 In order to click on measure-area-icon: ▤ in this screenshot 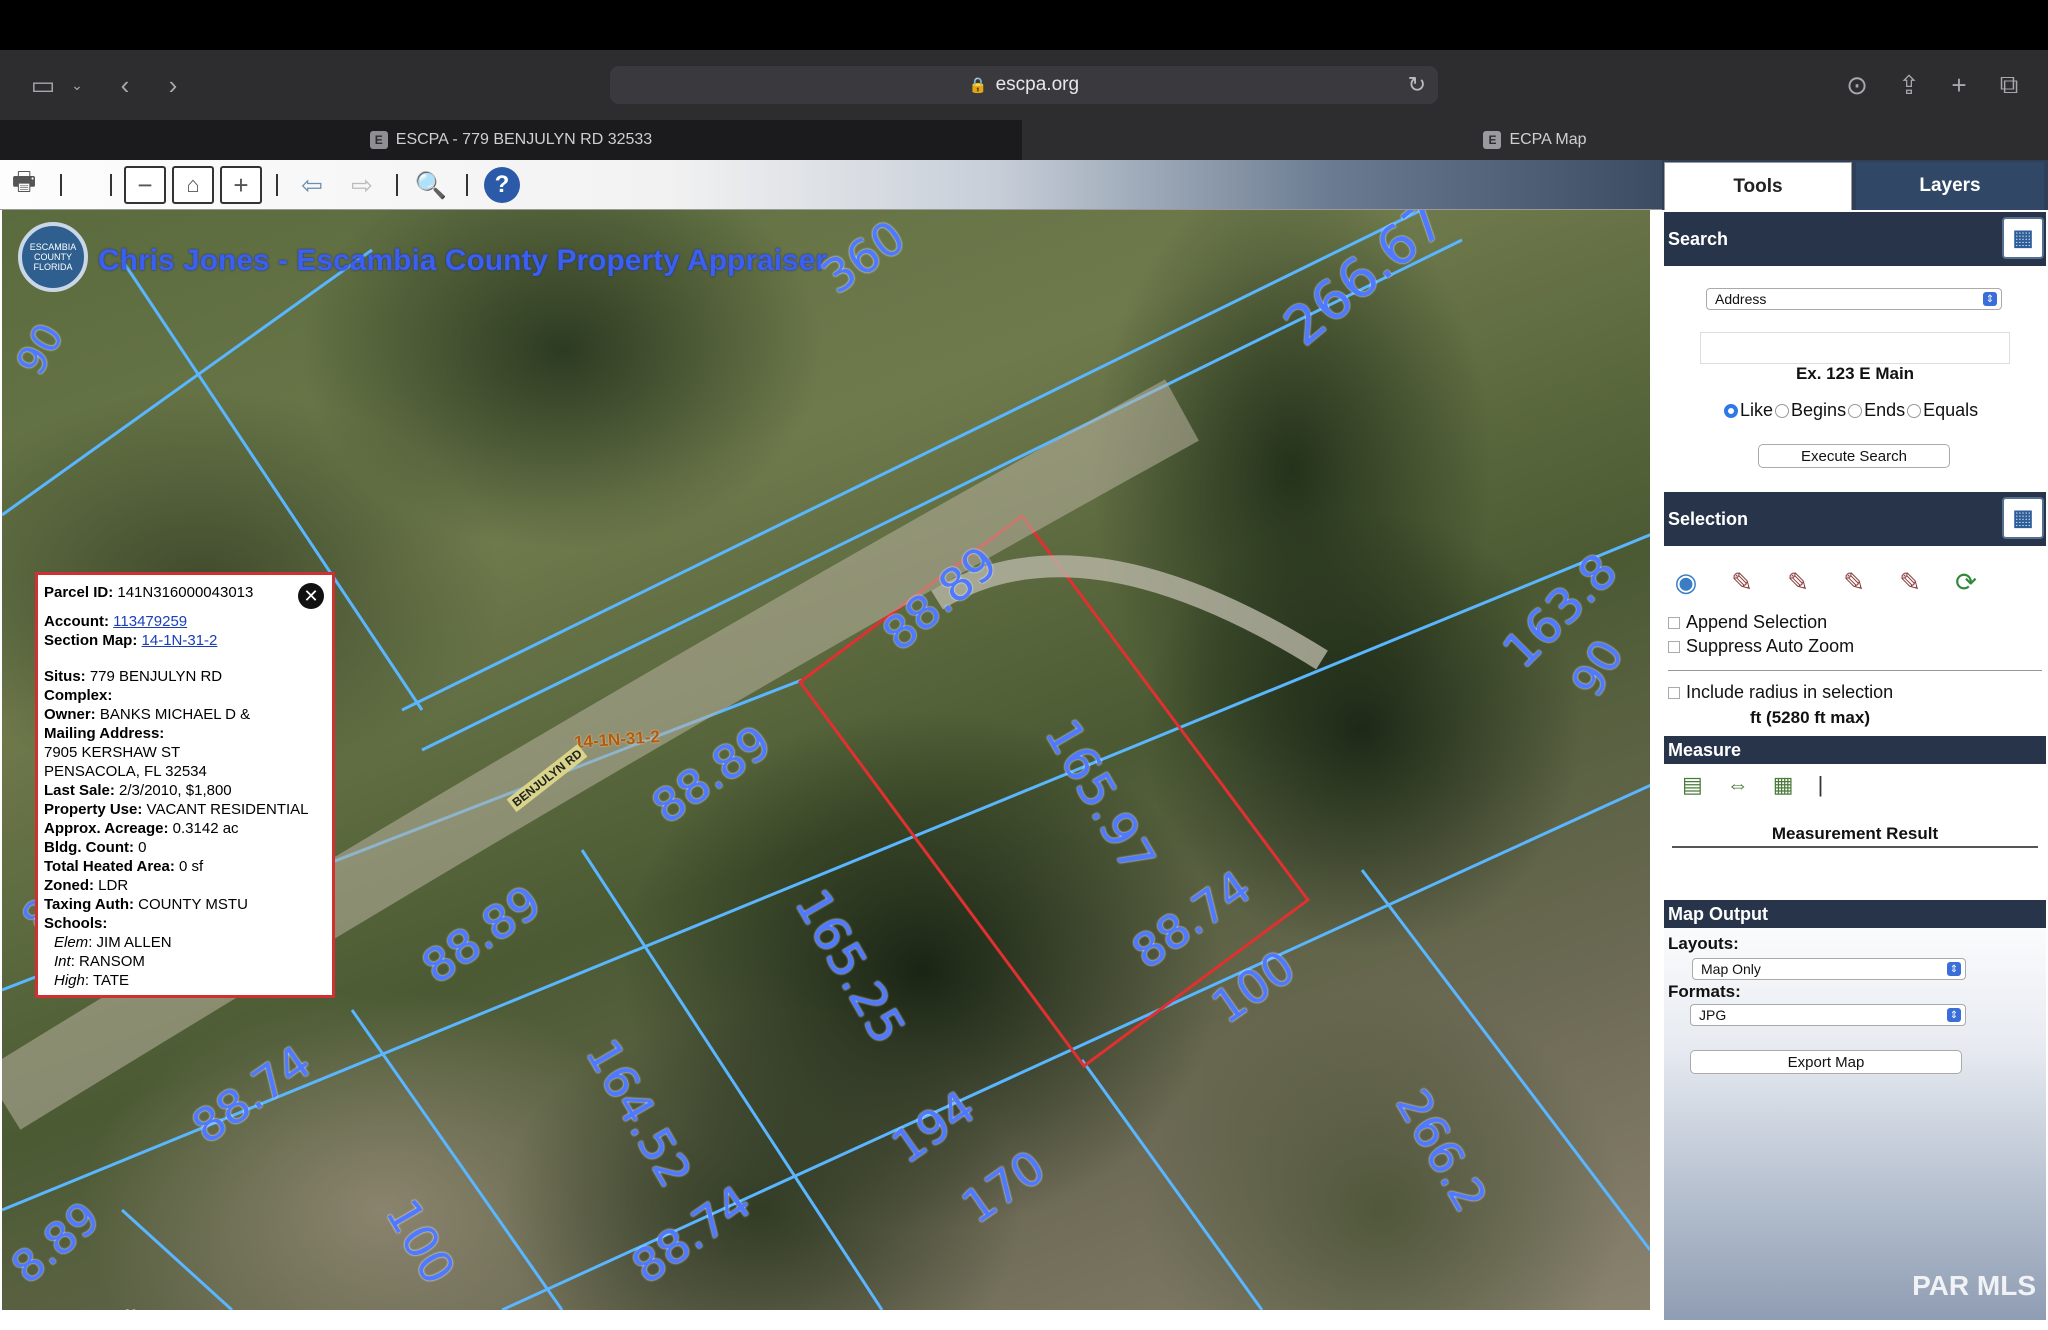, I will do `click(1692, 785)`.